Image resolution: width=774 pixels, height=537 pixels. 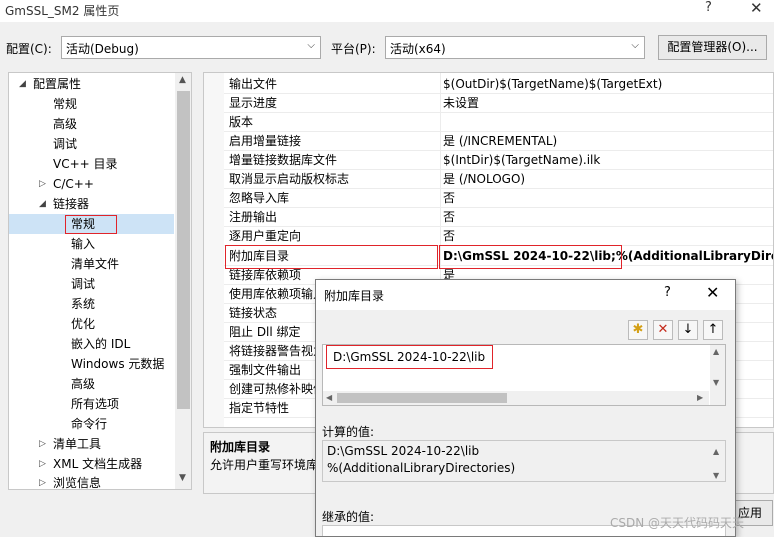 What do you see at coordinates (100, 344) in the screenshot?
I see `tree-item-linker-embedded-idl: 嵌入的 IDL` at bounding box center [100, 344].